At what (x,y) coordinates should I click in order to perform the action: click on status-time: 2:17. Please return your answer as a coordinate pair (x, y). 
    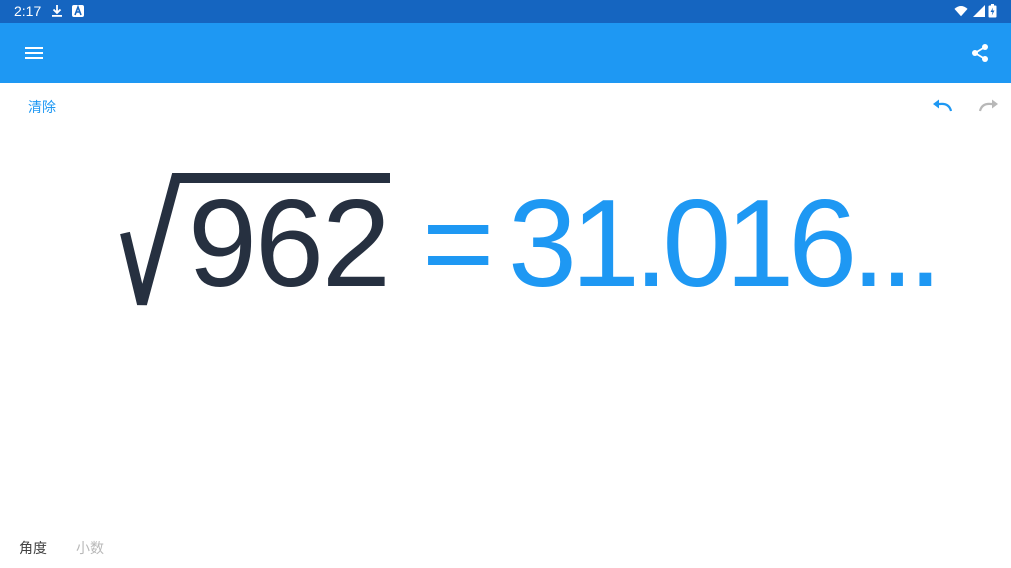
    Looking at the image, I should click on (28, 11).